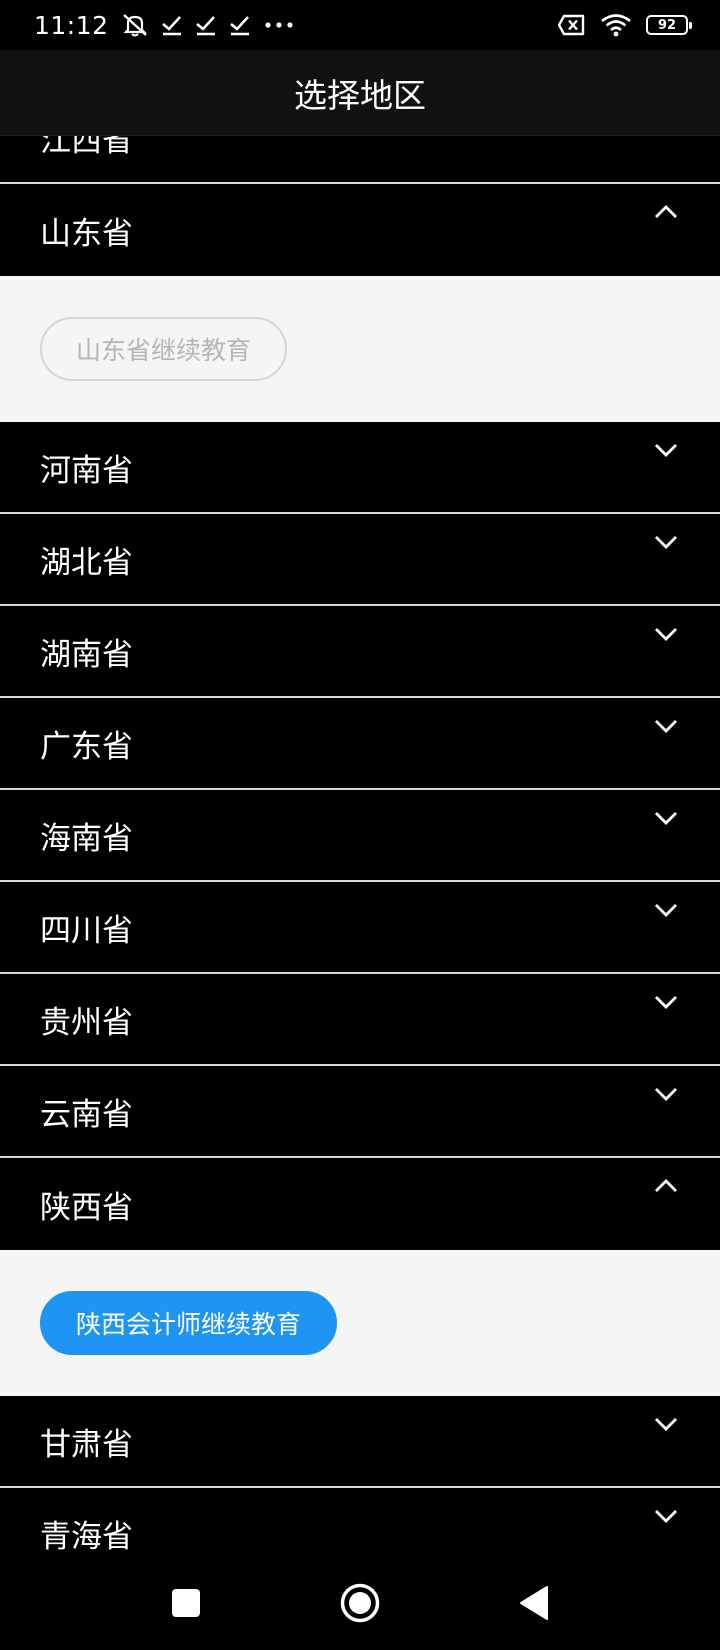 The image size is (720, 1650). What do you see at coordinates (164, 349) in the screenshot?
I see `option-shandong-continuing-education: 山东省继续教育` at bounding box center [164, 349].